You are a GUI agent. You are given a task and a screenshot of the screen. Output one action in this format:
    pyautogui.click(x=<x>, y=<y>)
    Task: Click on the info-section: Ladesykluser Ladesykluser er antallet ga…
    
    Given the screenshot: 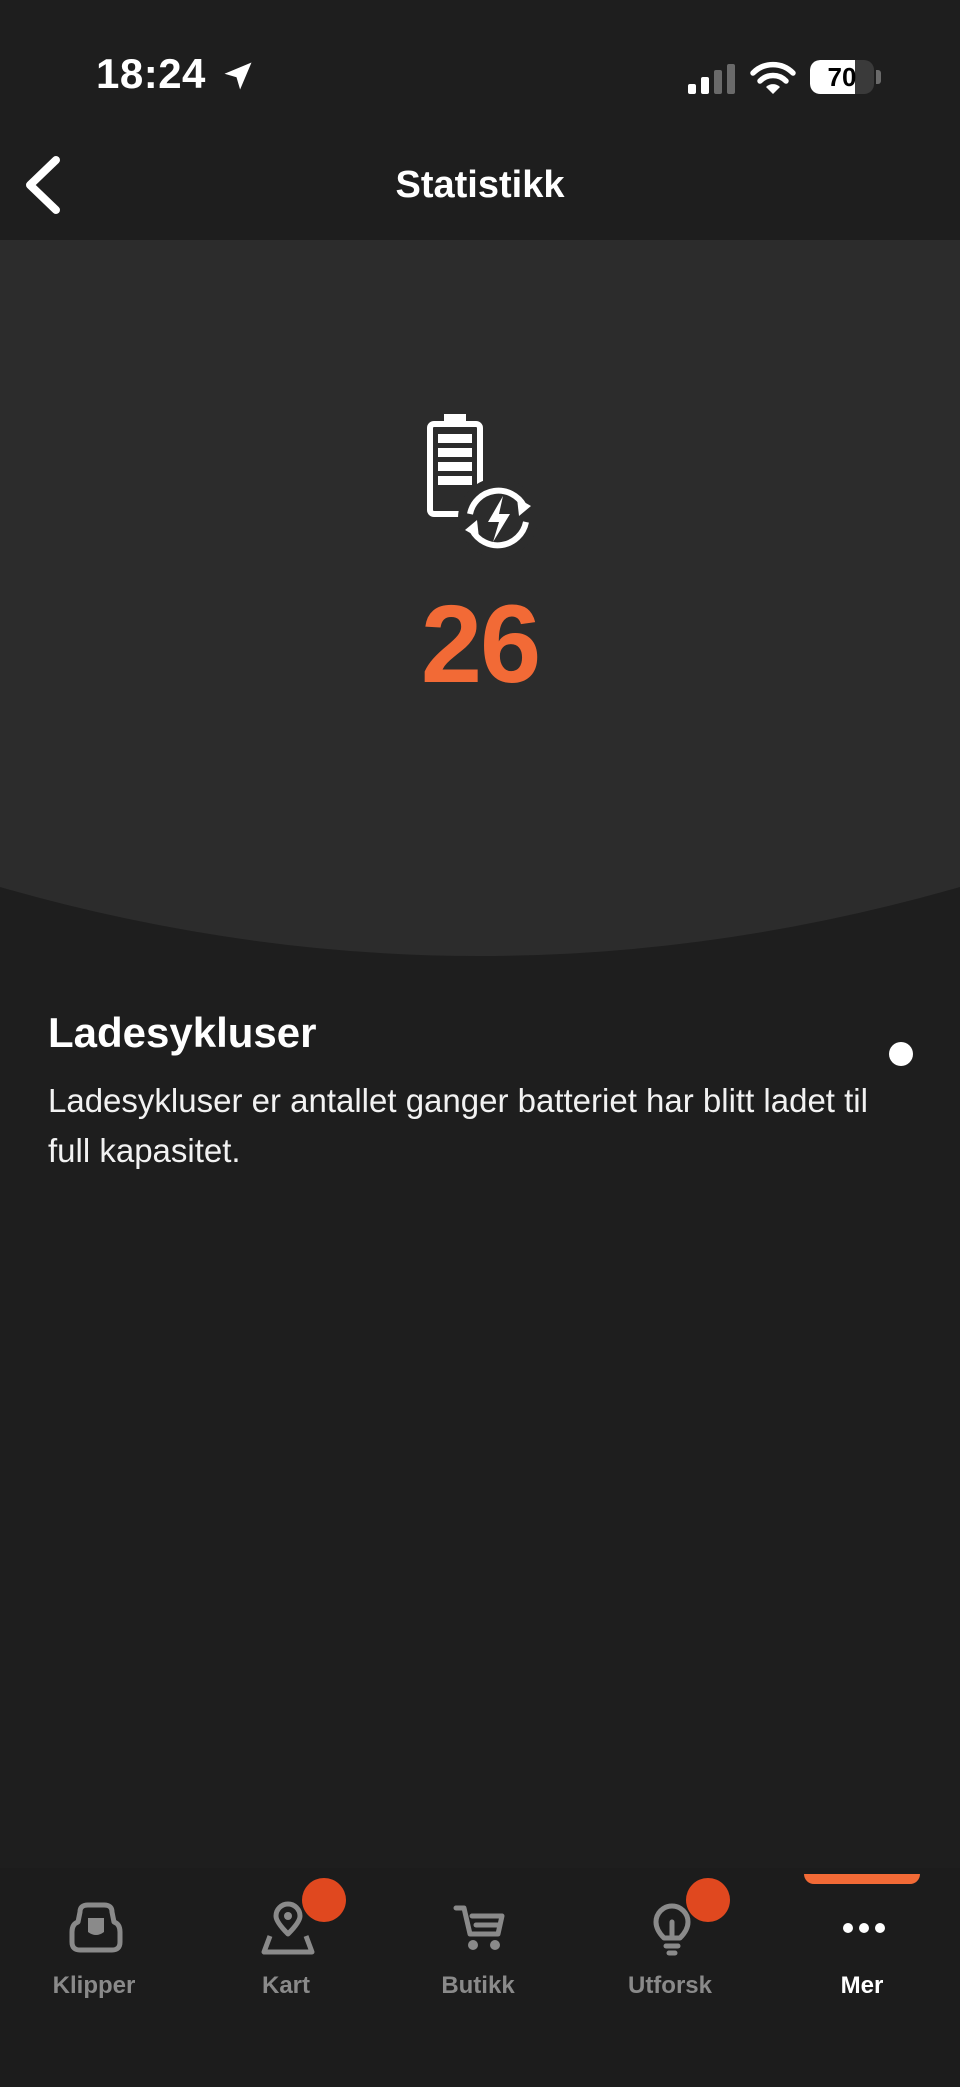 What is the action you would take?
    pyautogui.click(x=468, y=1091)
    